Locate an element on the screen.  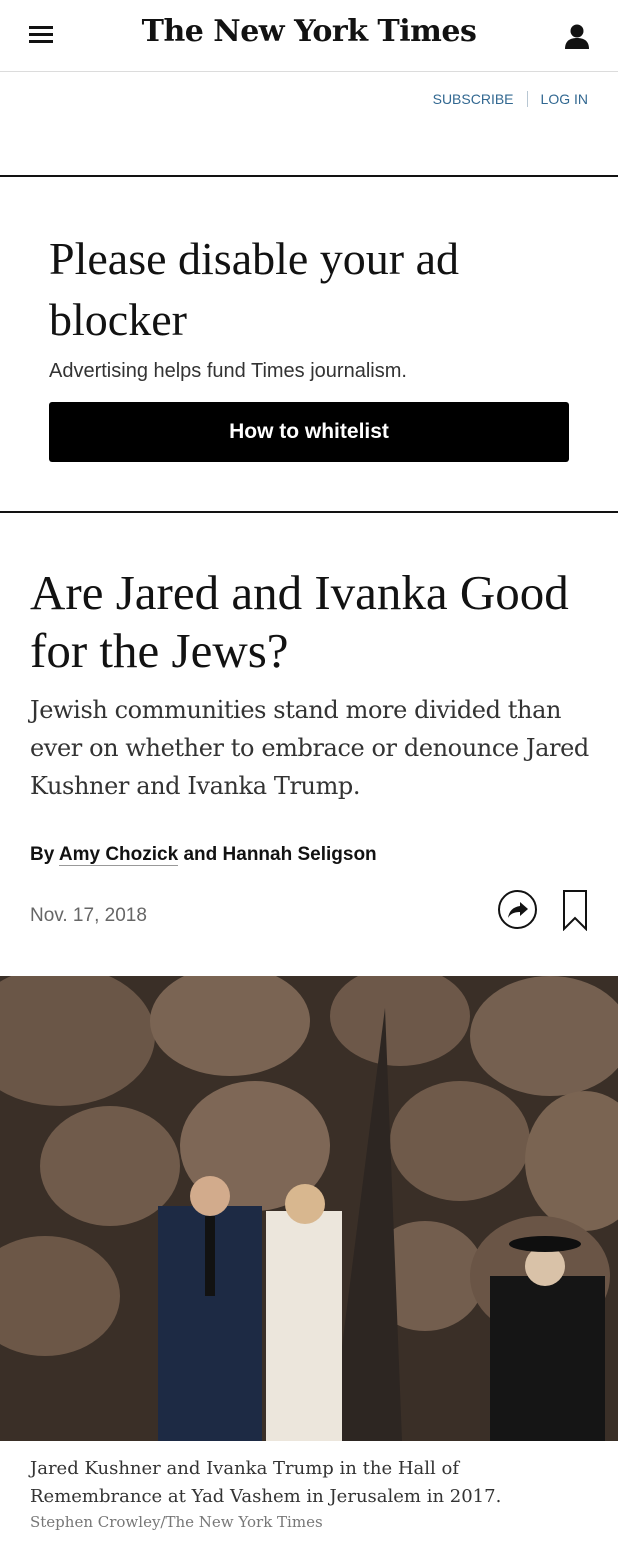
byline: By Amy Chozick and Hannah Seligson is located at coordinates (203, 855).